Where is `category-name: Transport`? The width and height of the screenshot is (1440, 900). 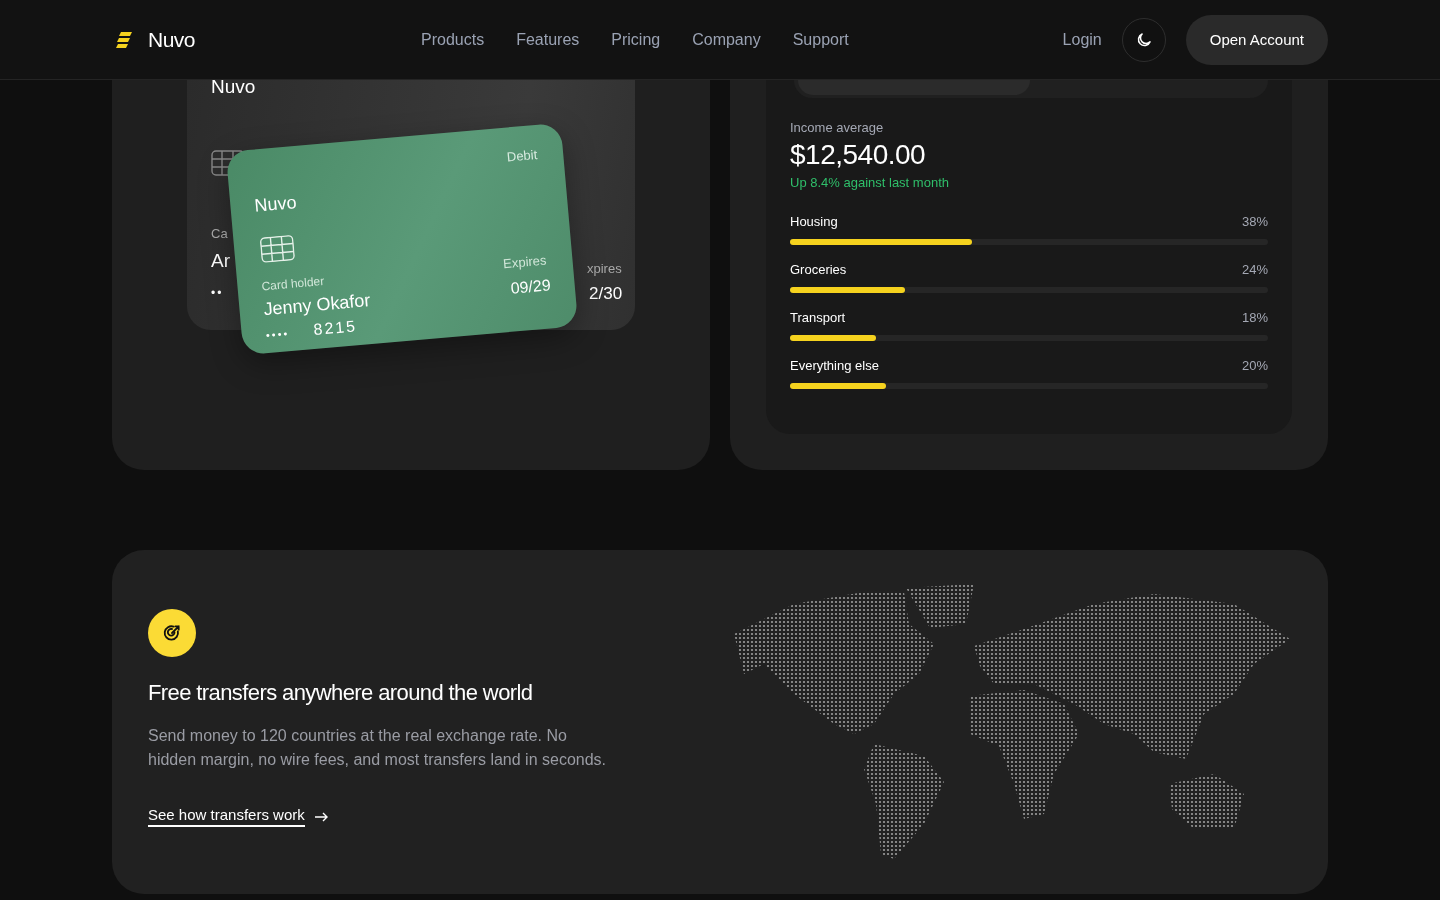
category-name: Transport is located at coordinates (818, 317).